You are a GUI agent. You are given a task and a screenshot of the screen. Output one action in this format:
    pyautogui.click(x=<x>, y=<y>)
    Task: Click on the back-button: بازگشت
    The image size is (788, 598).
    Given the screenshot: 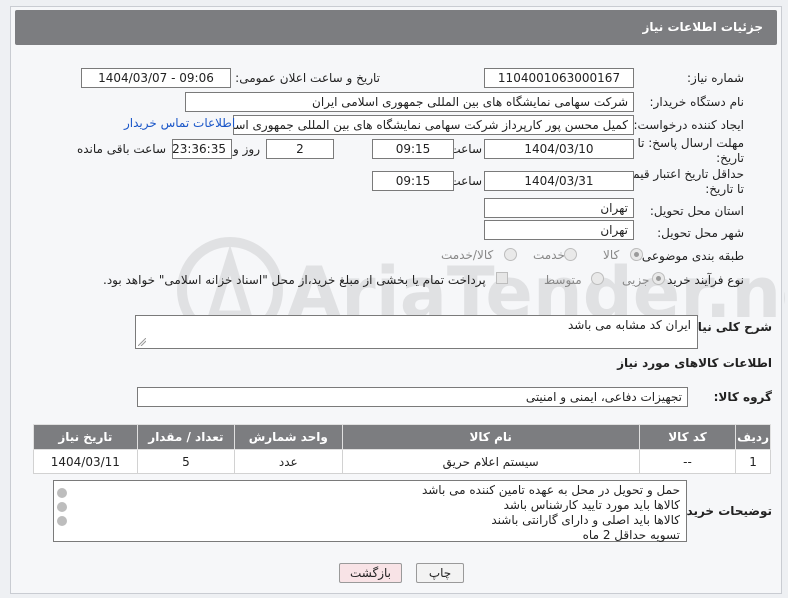 What is the action you would take?
    pyautogui.click(x=370, y=573)
    